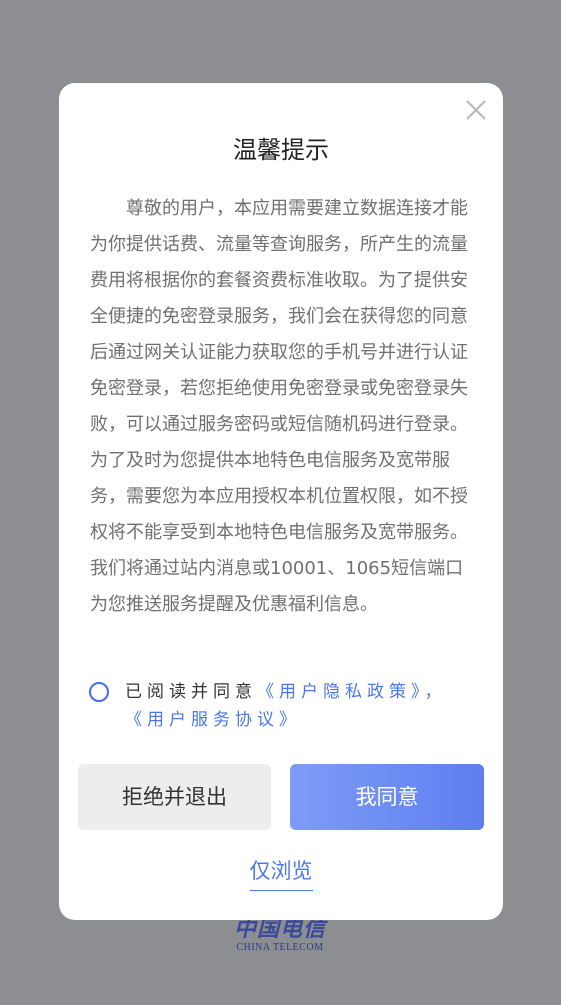 This screenshot has width=561, height=1005. I want to click on consent-row: 已阅读并同意《用户隐私政策》， 《用户服务协议》, so click(284, 708).